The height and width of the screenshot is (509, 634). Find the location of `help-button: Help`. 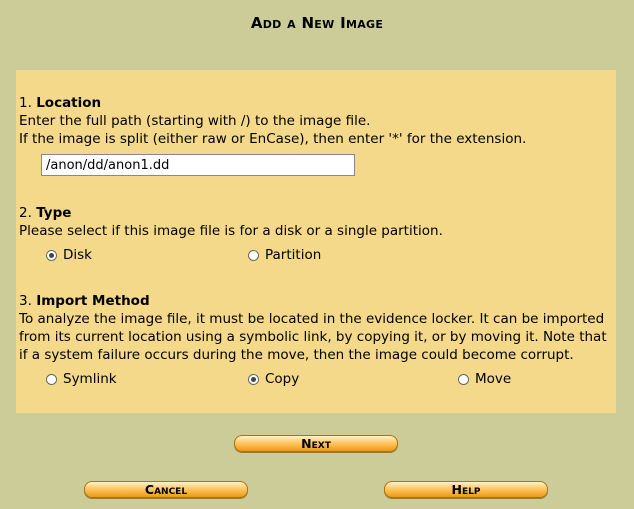

help-button: Help is located at coordinates (466, 489).